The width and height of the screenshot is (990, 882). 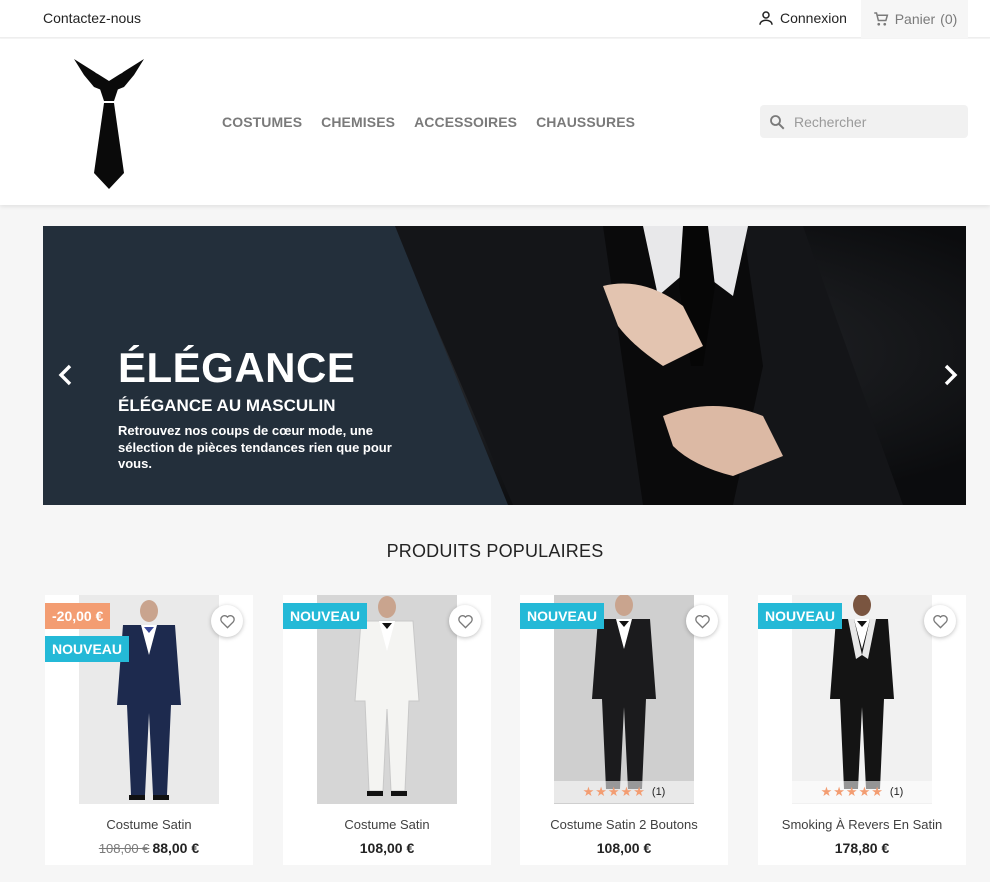 I want to click on product-price: 178,80 €, so click(x=862, y=848).